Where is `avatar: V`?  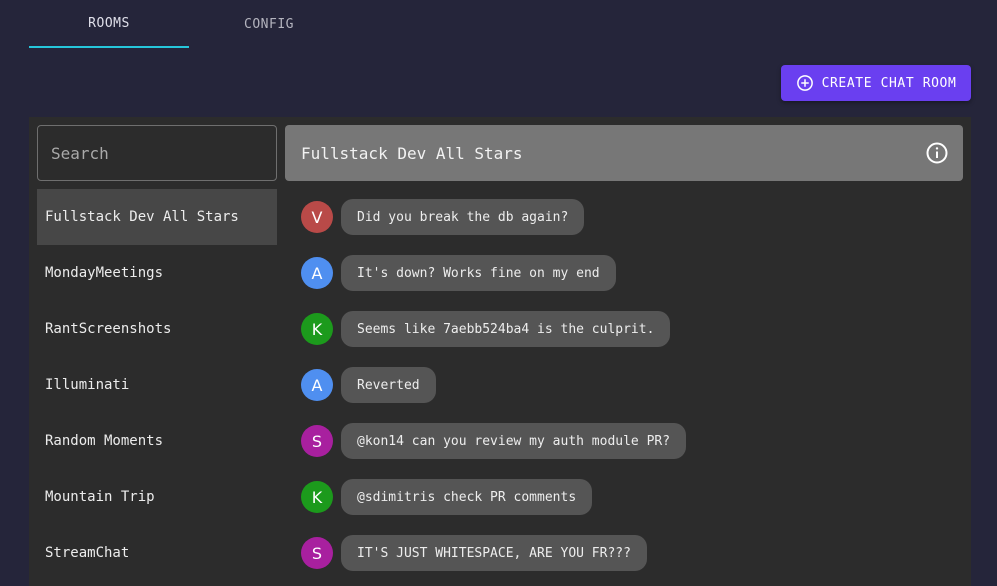
avatar: V is located at coordinates (317, 217).